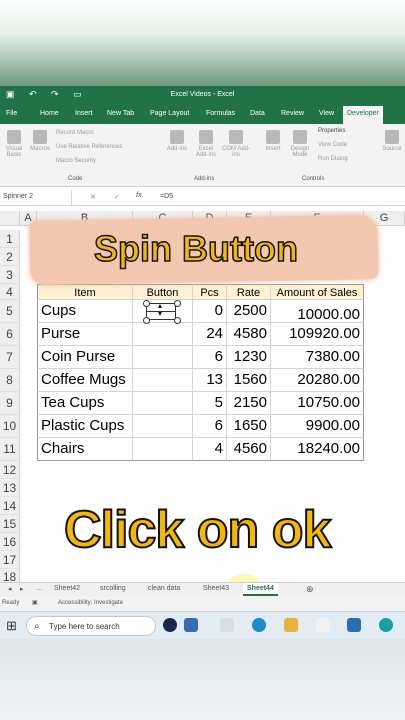 This screenshot has height=720, width=405. What do you see at coordinates (170, 625) in the screenshot?
I see `soccer-ball-icon` at bounding box center [170, 625].